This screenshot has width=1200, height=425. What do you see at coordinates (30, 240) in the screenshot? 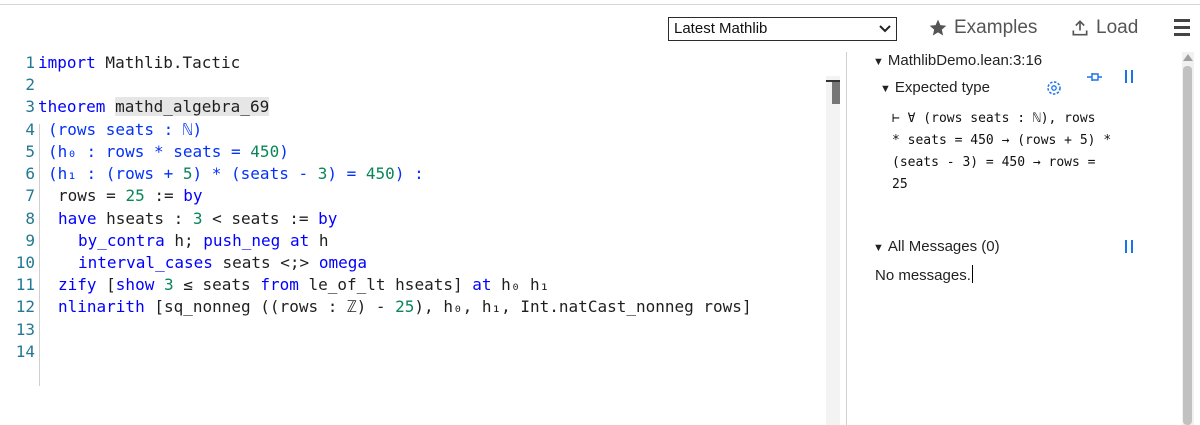
I see `line-number: 9` at bounding box center [30, 240].